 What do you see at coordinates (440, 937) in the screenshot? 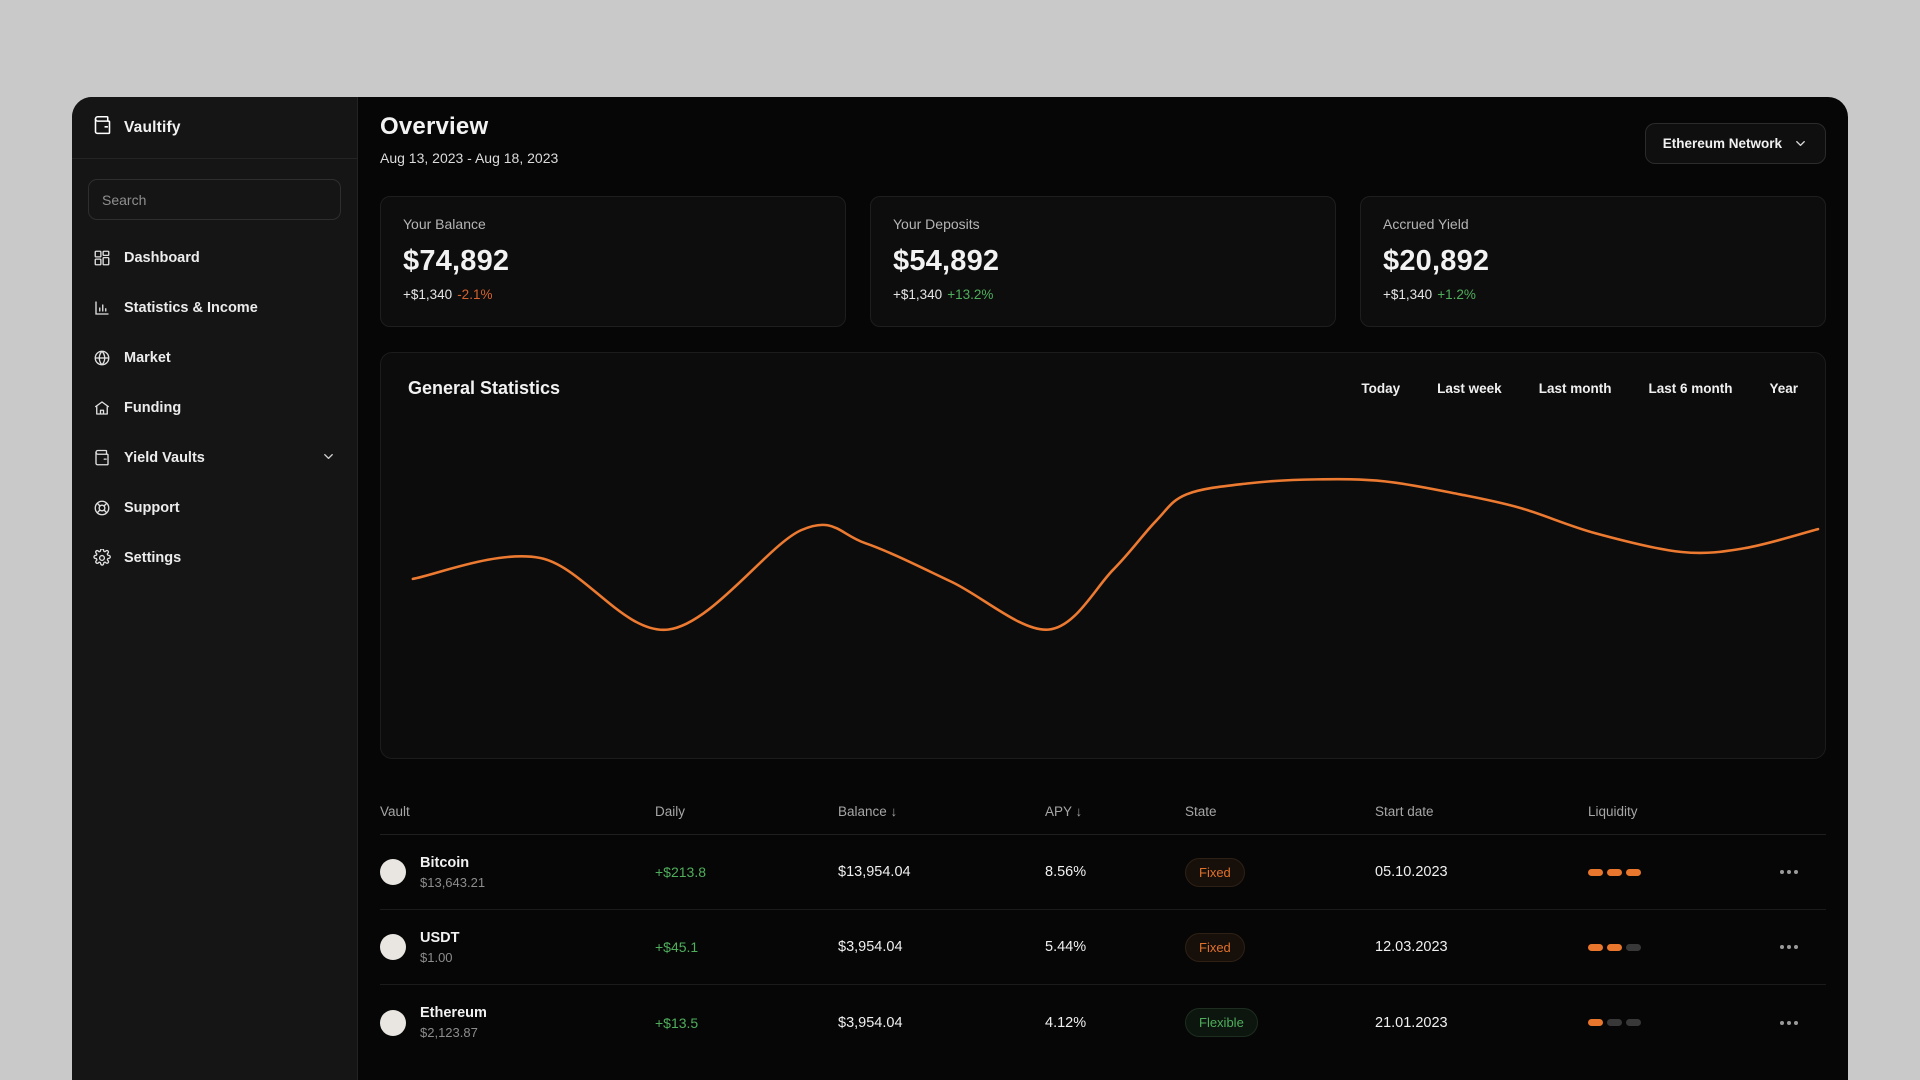
I see `vault-name: USDT` at bounding box center [440, 937].